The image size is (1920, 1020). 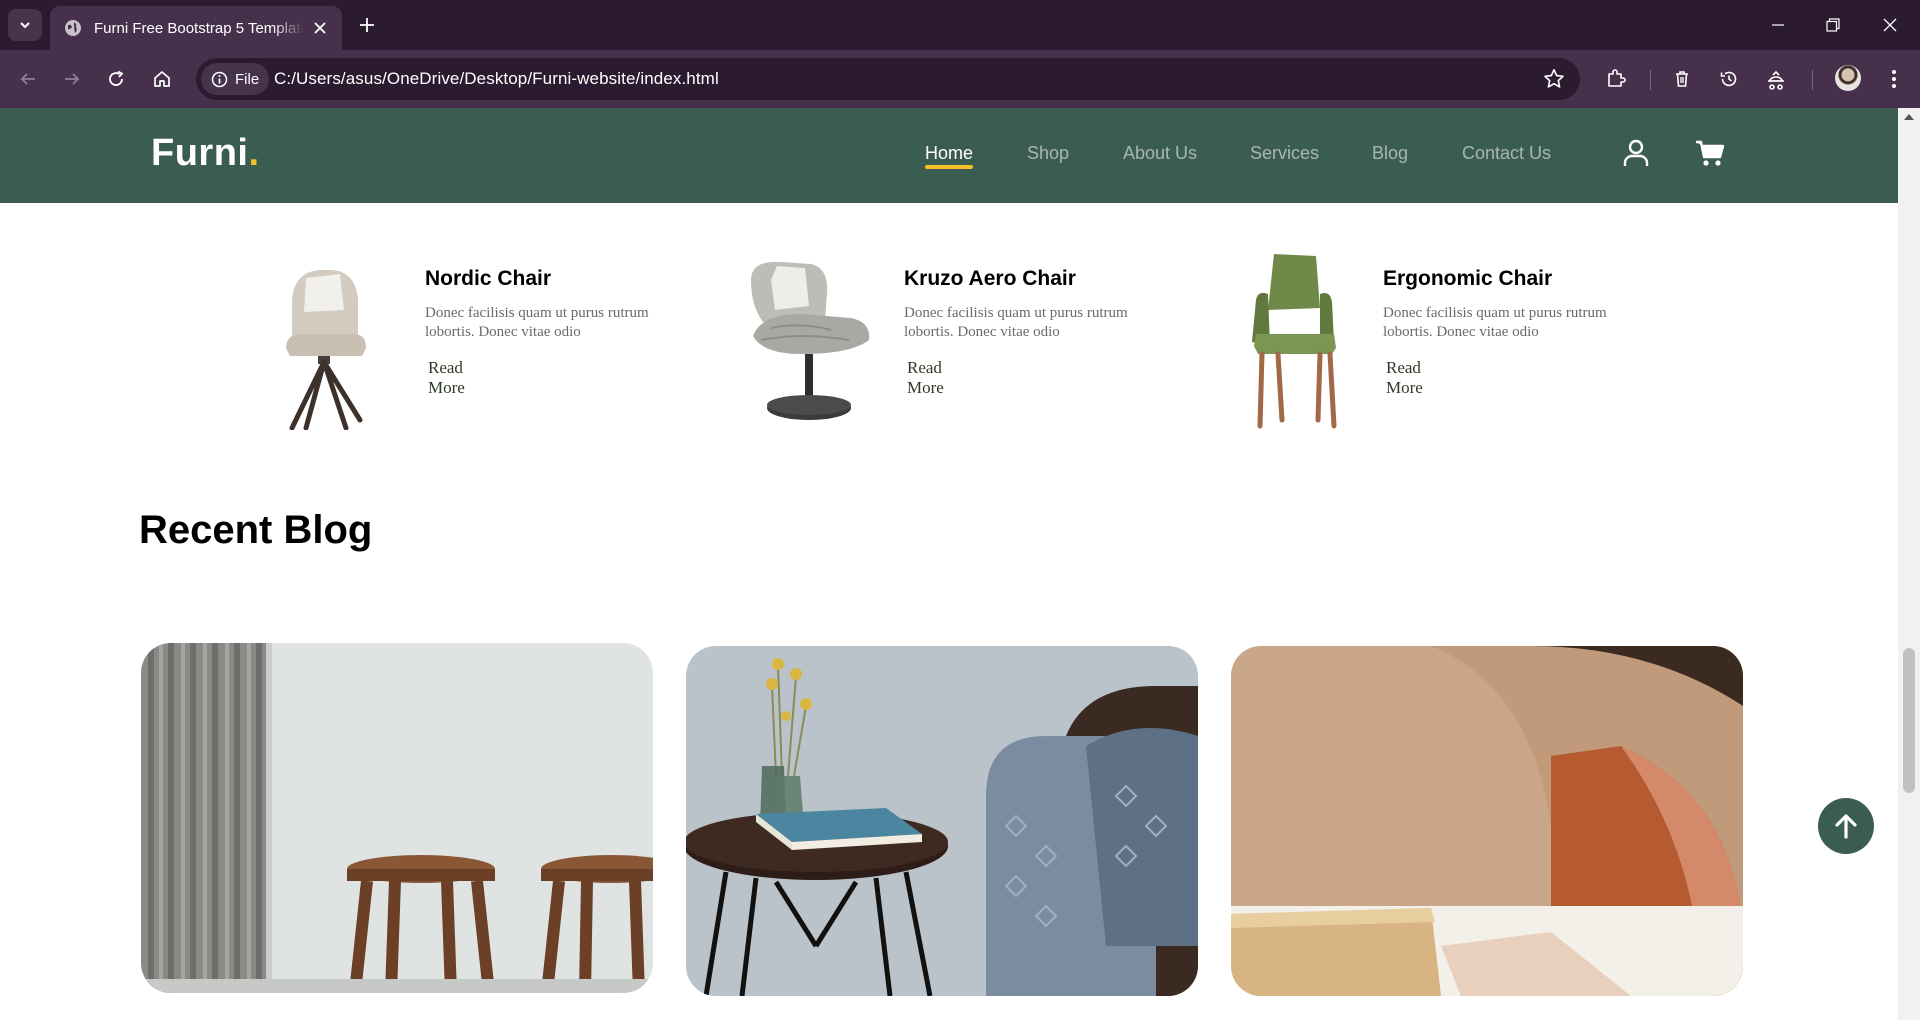 I want to click on back-button, so click(x=28, y=79).